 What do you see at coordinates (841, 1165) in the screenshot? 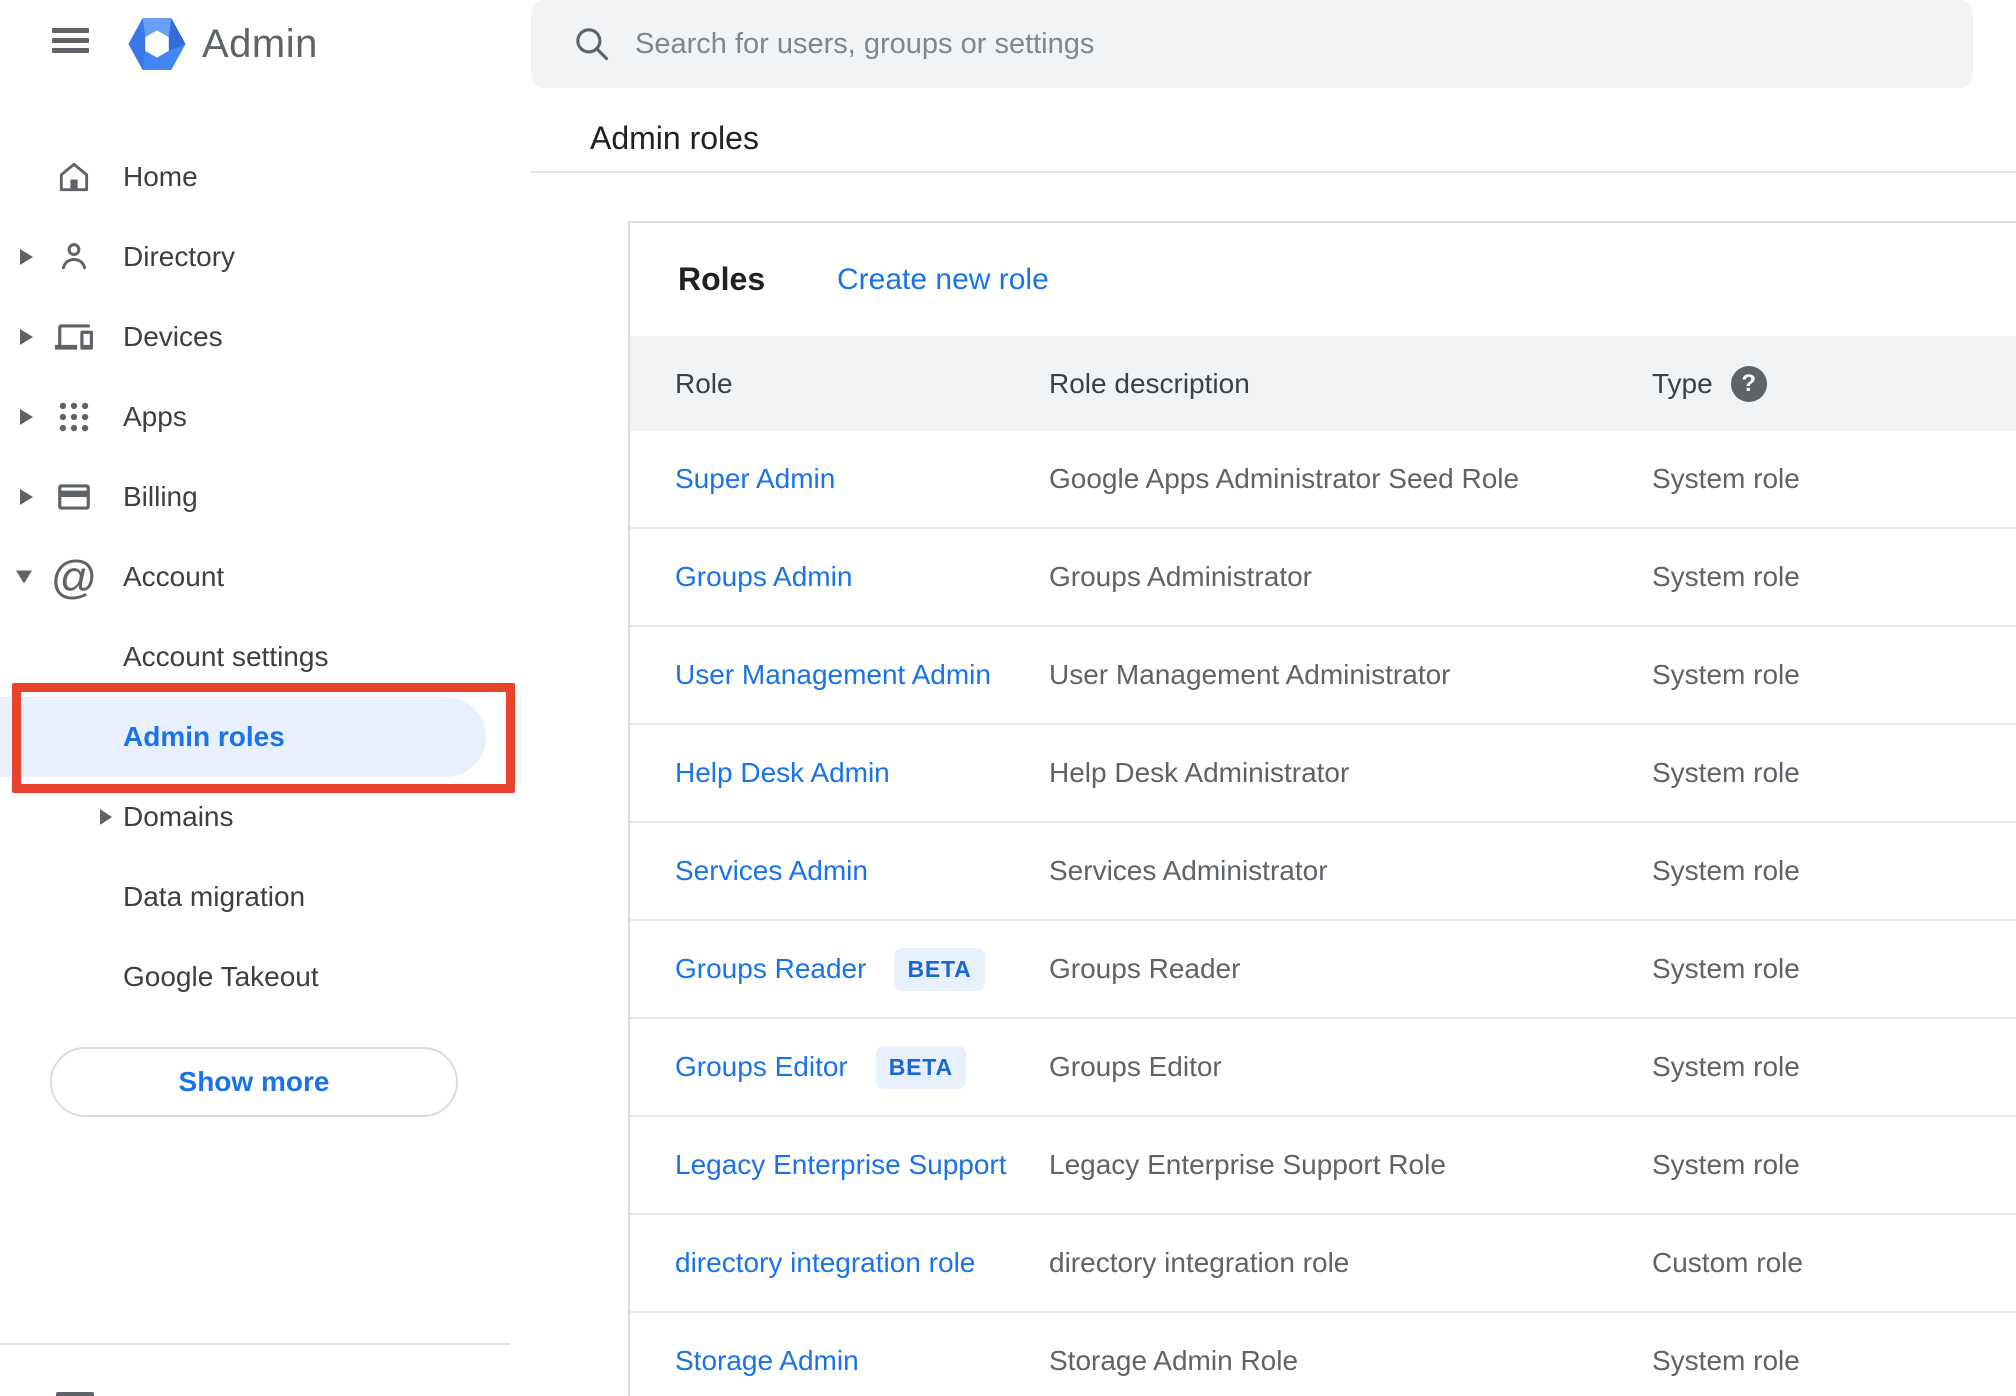
I see `role-link: Legacy Enterprise Support` at bounding box center [841, 1165].